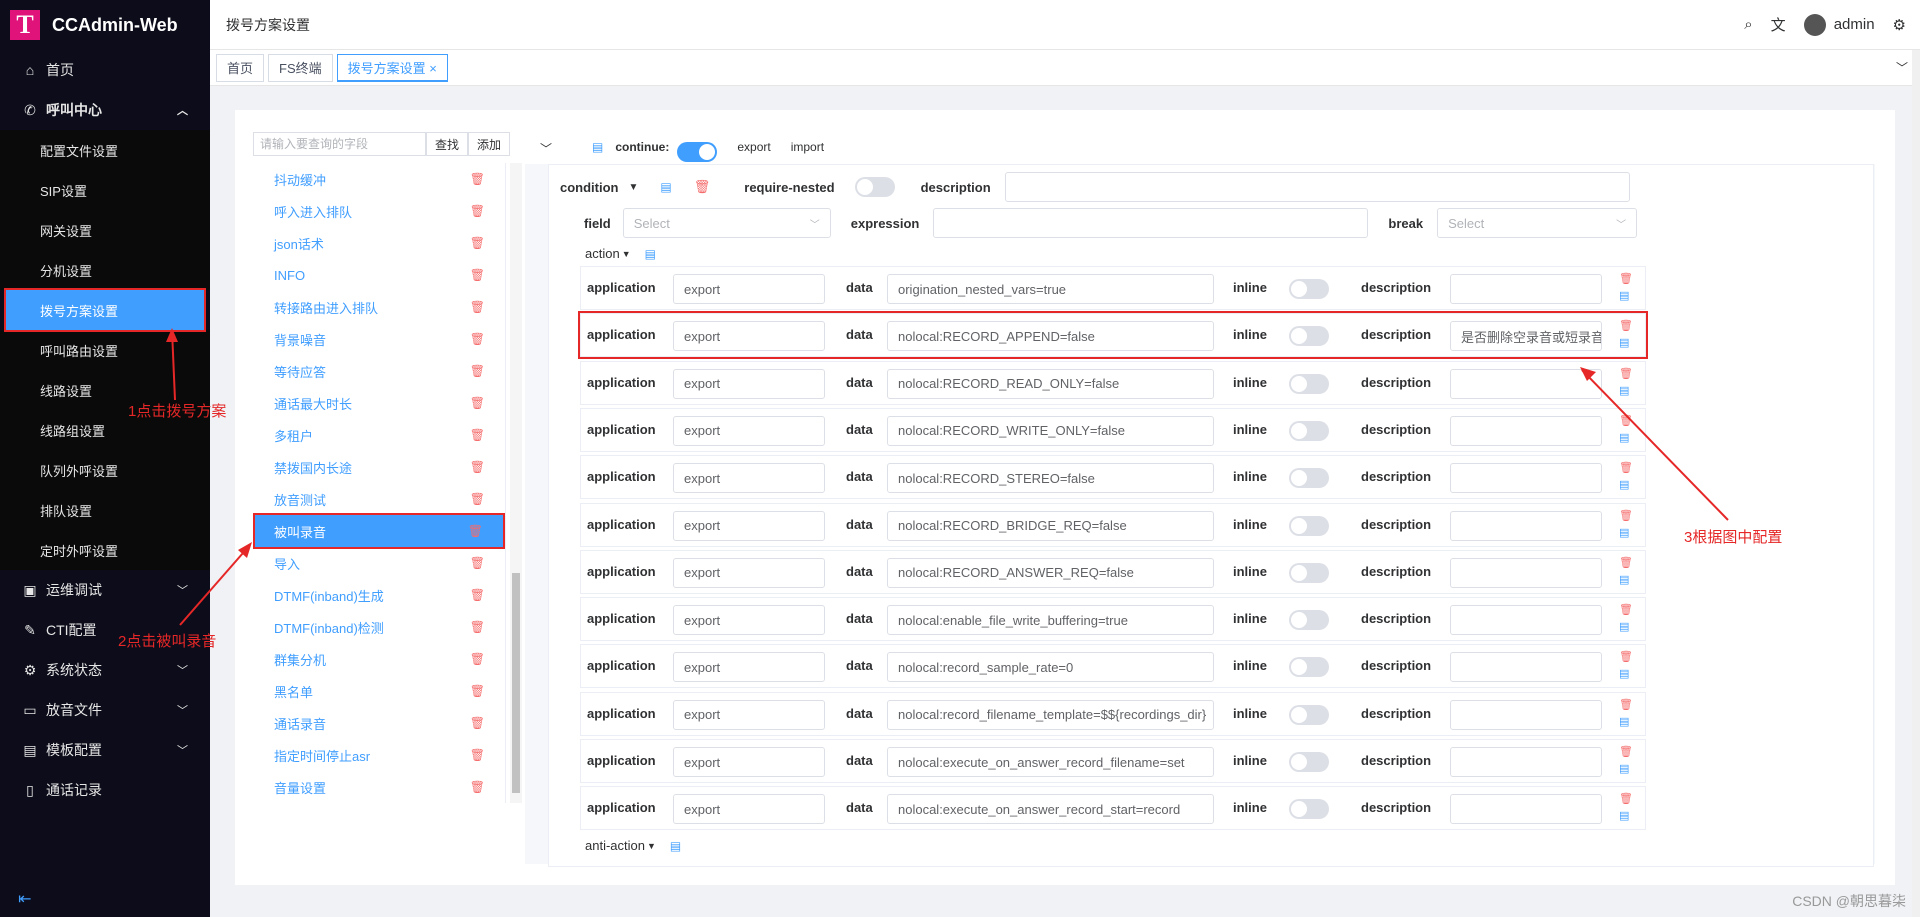 The height and width of the screenshot is (917, 1920). I want to click on list-item: 通话录音 🗑, so click(379, 723).